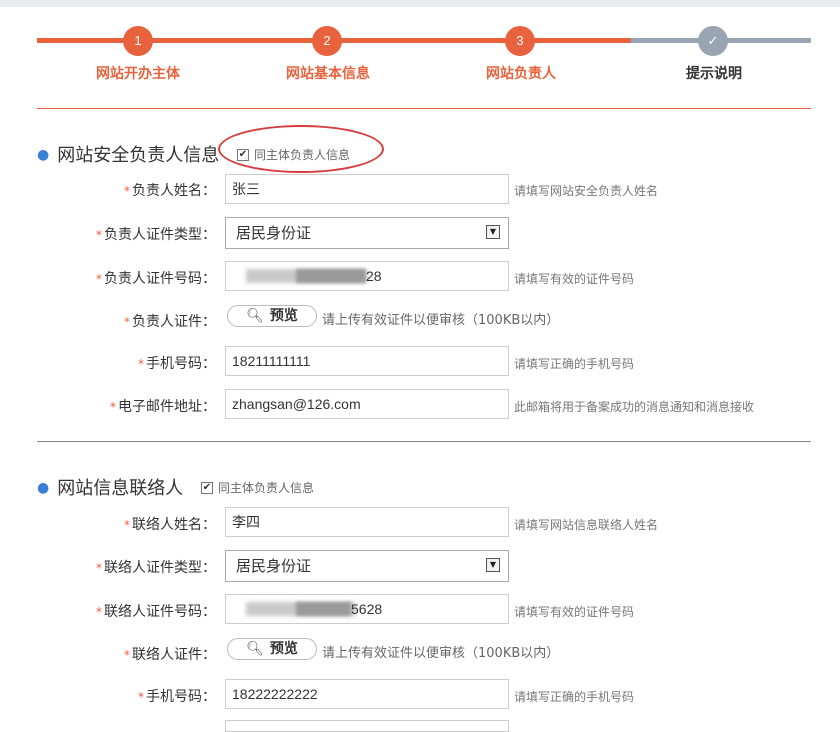  I want to click on security-id-number-input: 28, so click(367, 276).